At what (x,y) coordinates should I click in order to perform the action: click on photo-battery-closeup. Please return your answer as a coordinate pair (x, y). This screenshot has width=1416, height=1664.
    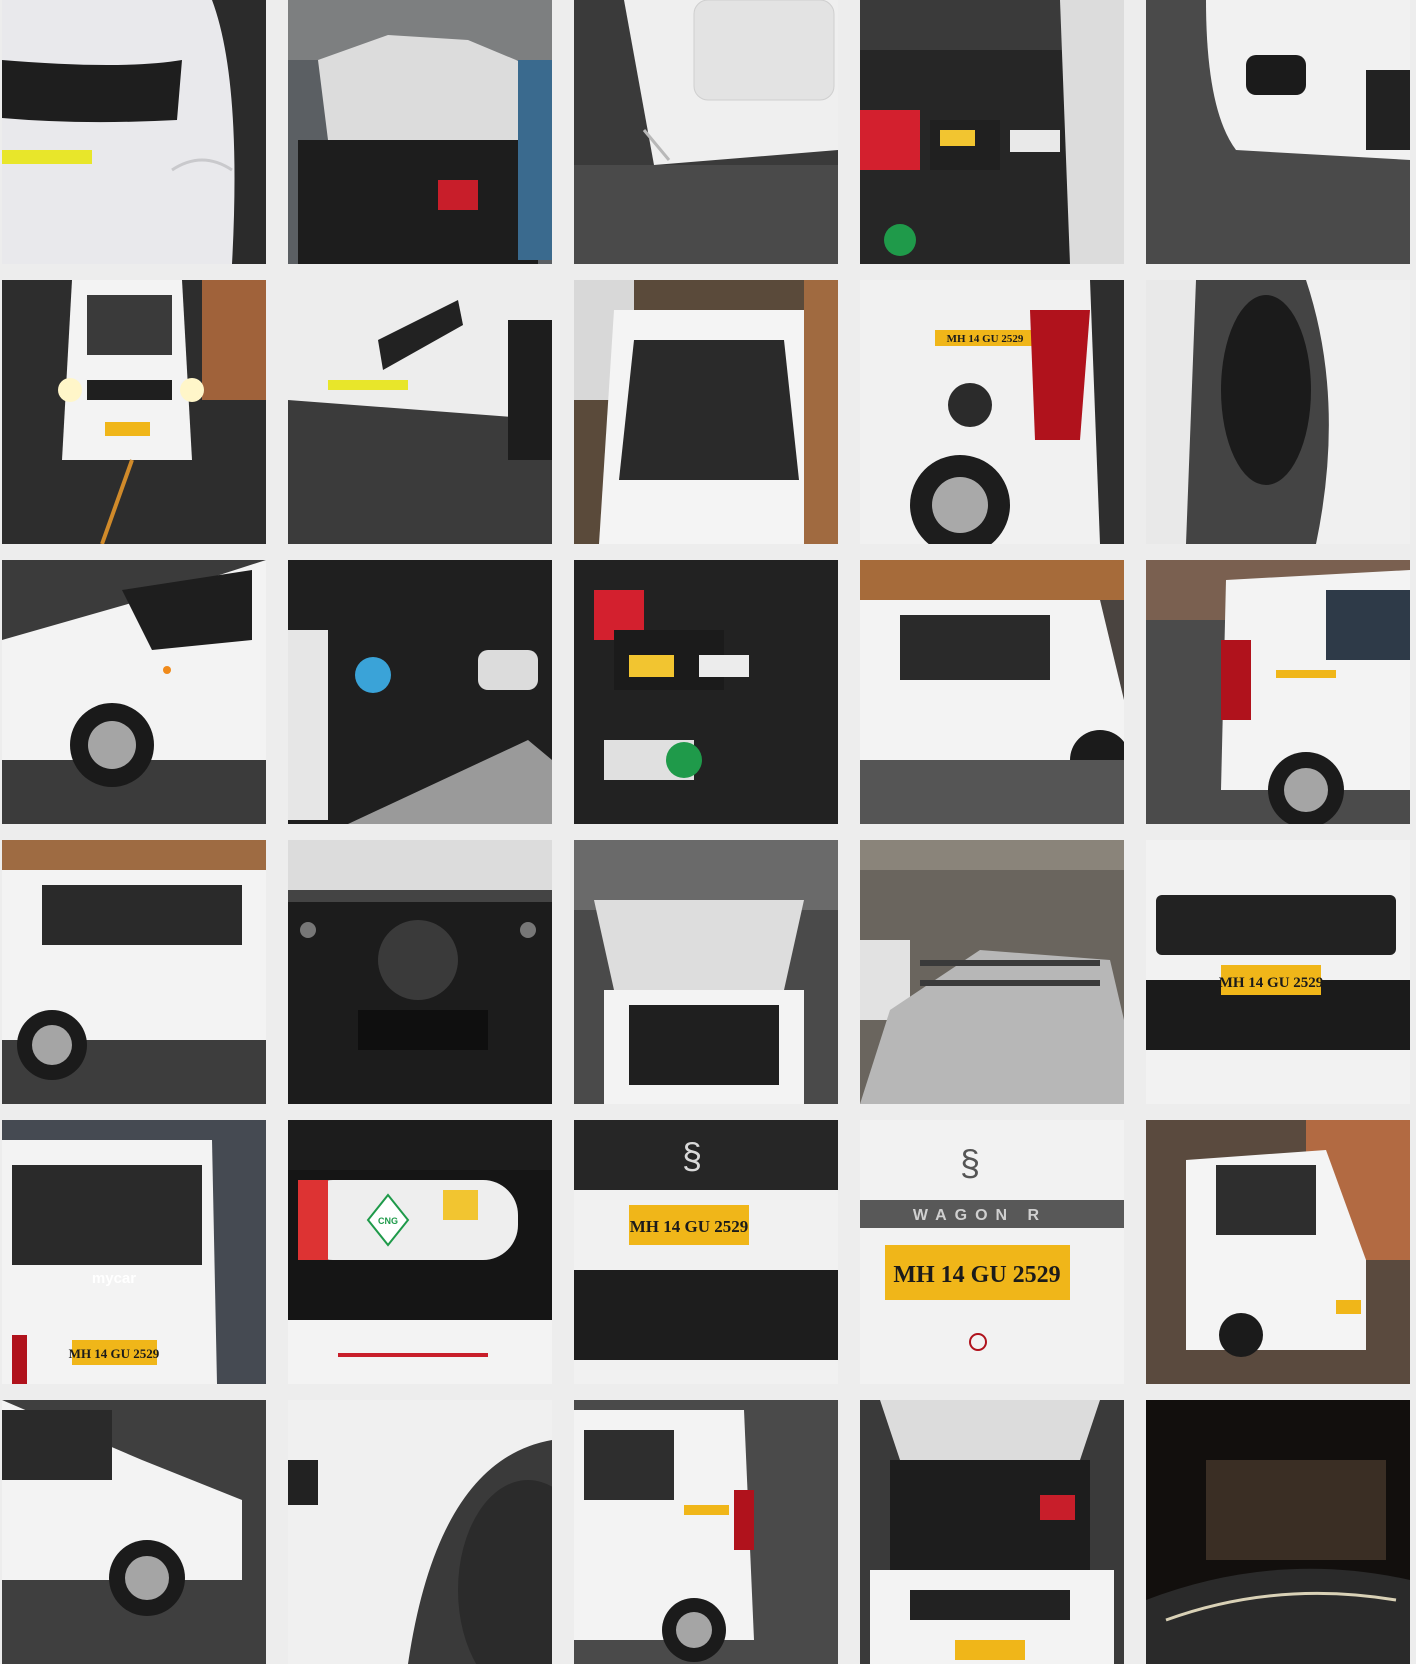
    Looking at the image, I should click on (706, 692).